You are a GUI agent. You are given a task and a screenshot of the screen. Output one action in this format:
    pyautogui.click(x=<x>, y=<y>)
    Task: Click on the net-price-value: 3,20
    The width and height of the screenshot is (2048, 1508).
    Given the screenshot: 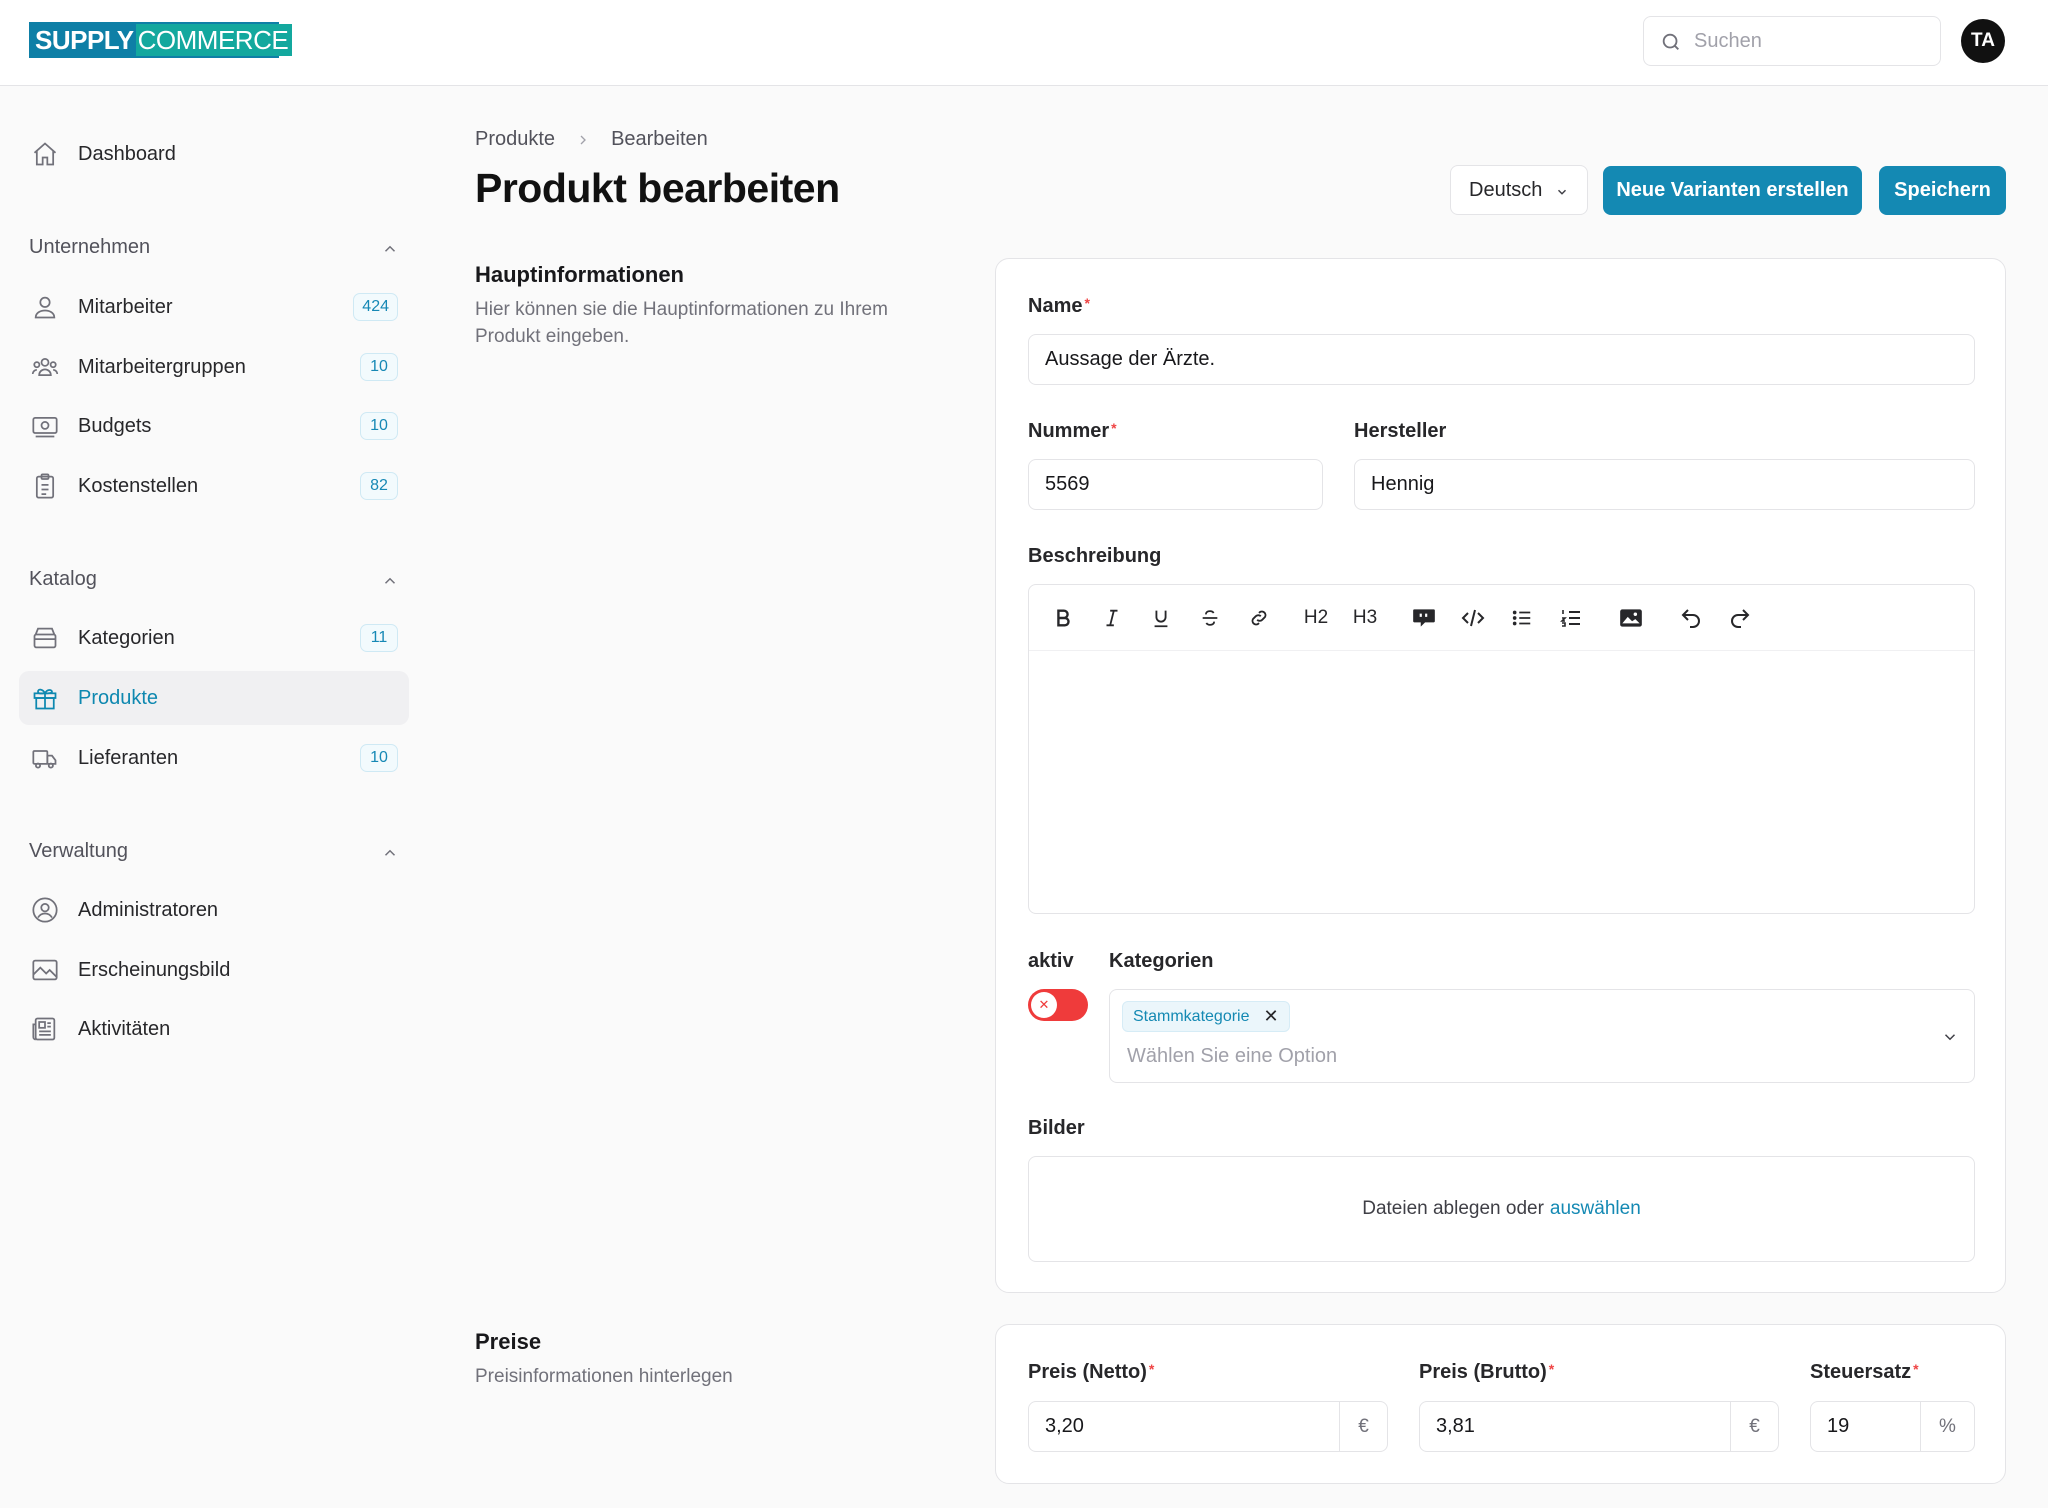 What is the action you would take?
    pyautogui.click(x=1064, y=1426)
    